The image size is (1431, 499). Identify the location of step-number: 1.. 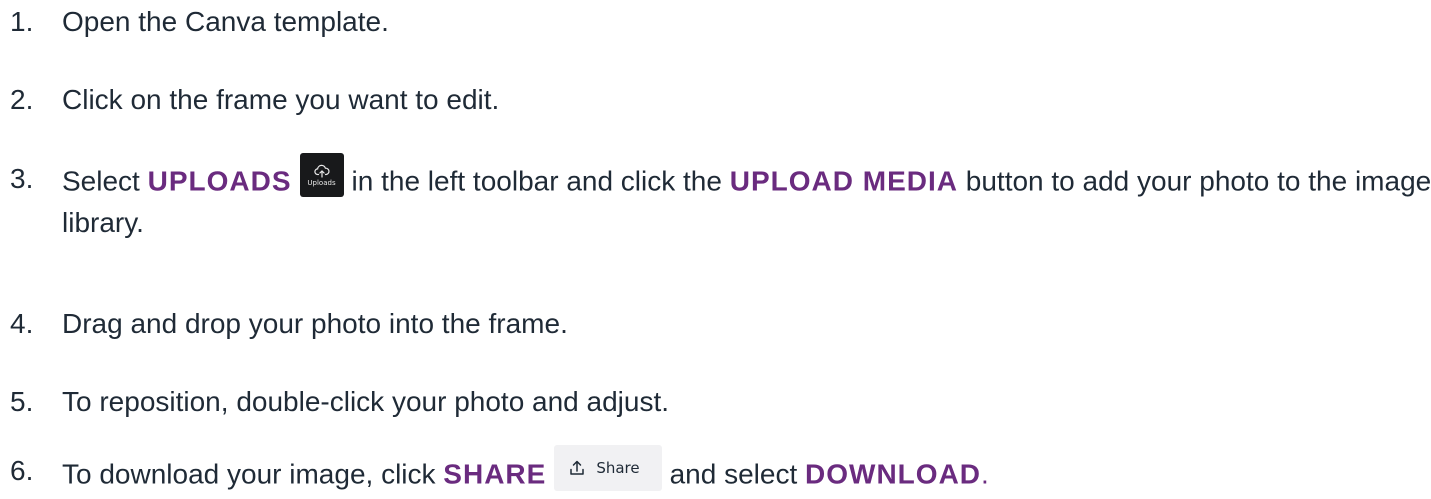
(22, 21).